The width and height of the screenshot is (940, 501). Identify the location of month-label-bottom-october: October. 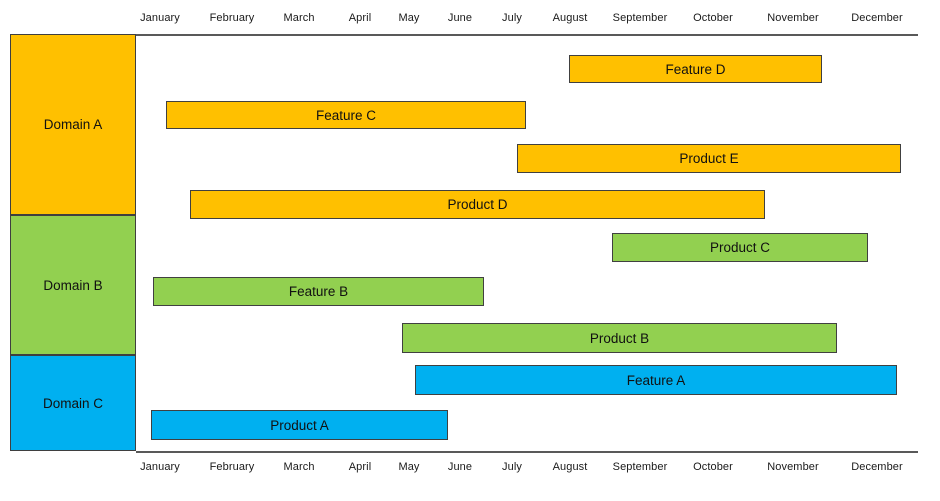
(713, 467).